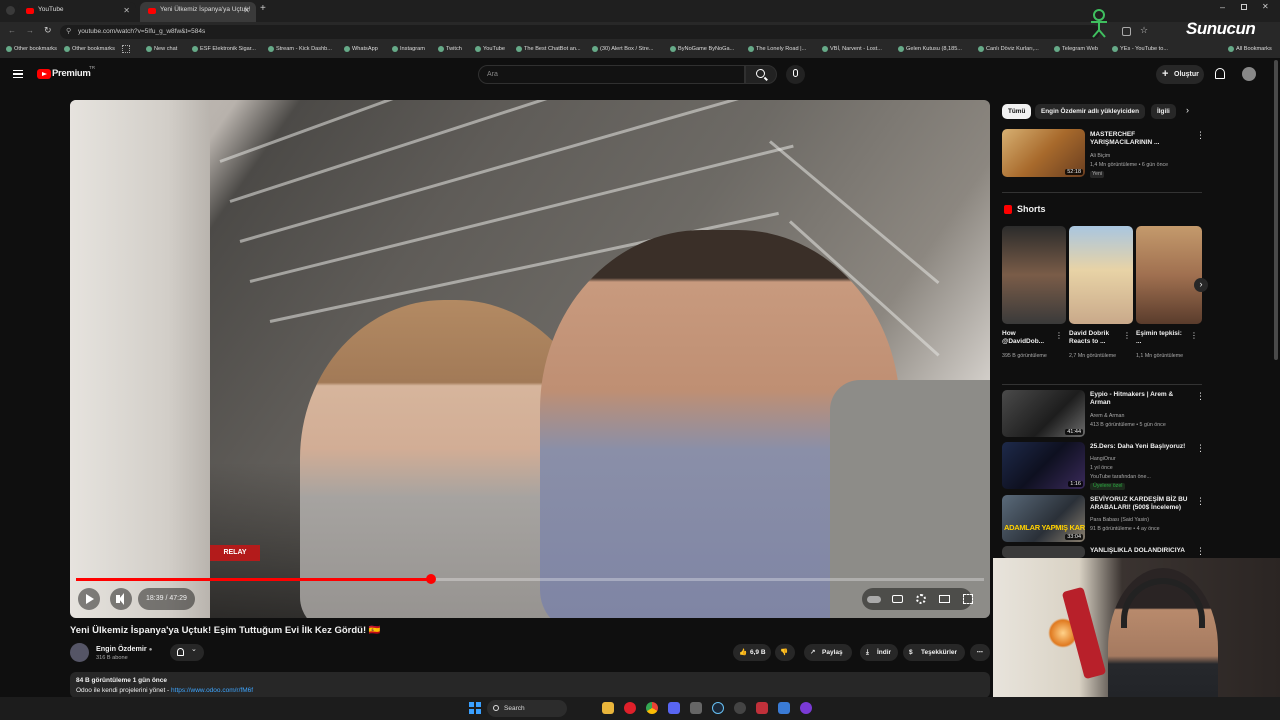 Image resolution: width=1280 pixels, height=720 pixels. What do you see at coordinates (1043, 153) in the screenshot?
I see `related-thumbnail: 52:18` at bounding box center [1043, 153].